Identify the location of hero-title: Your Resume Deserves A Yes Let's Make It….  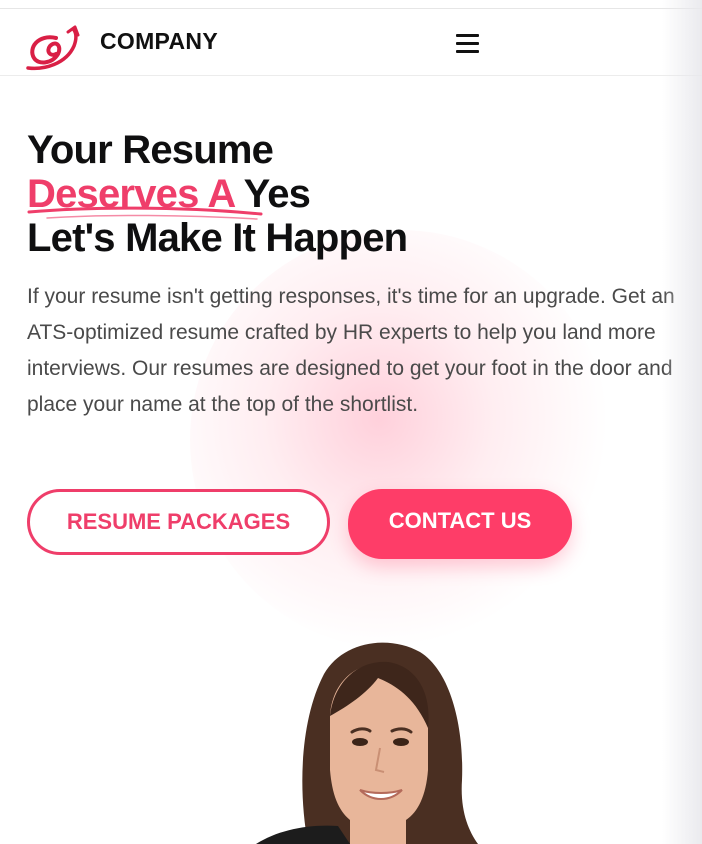
(217, 194).